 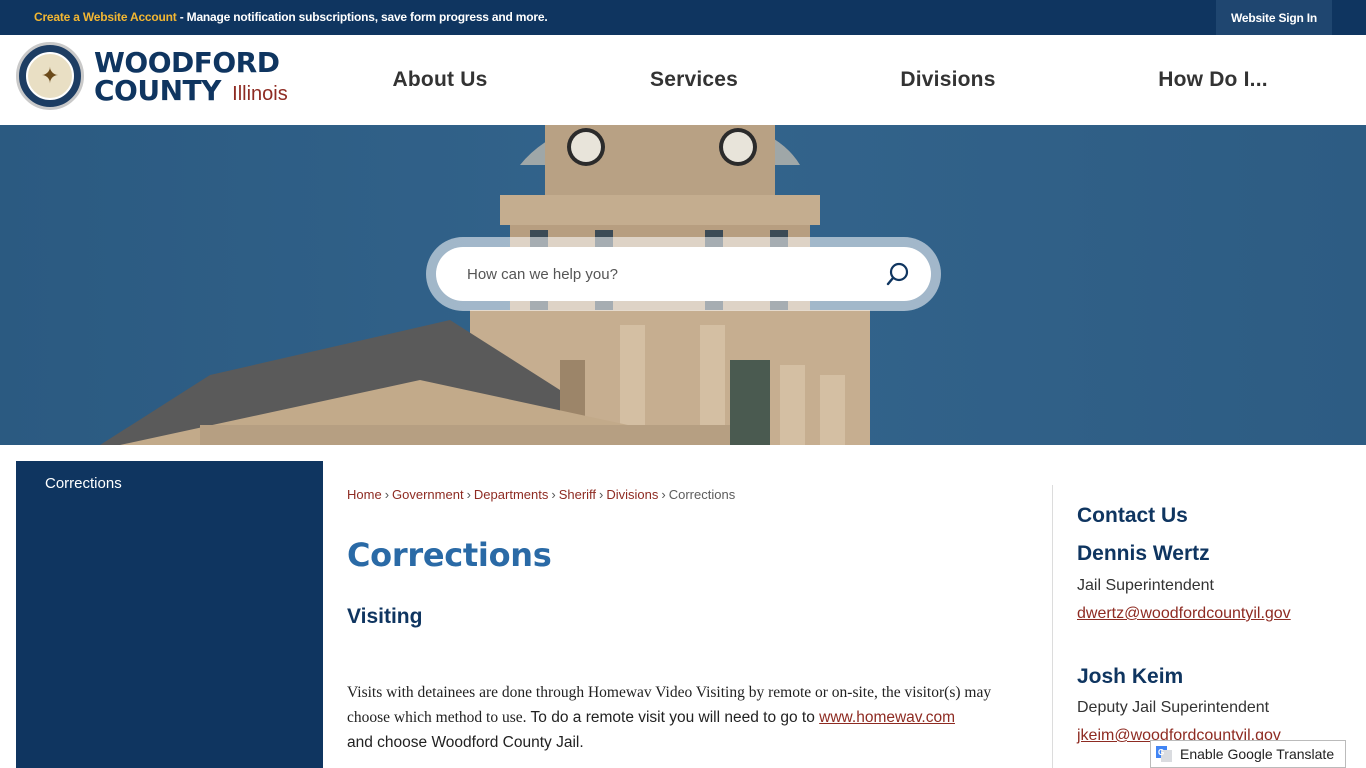 What do you see at coordinates (385, 616) in the screenshot?
I see `section-heading: Visiting` at bounding box center [385, 616].